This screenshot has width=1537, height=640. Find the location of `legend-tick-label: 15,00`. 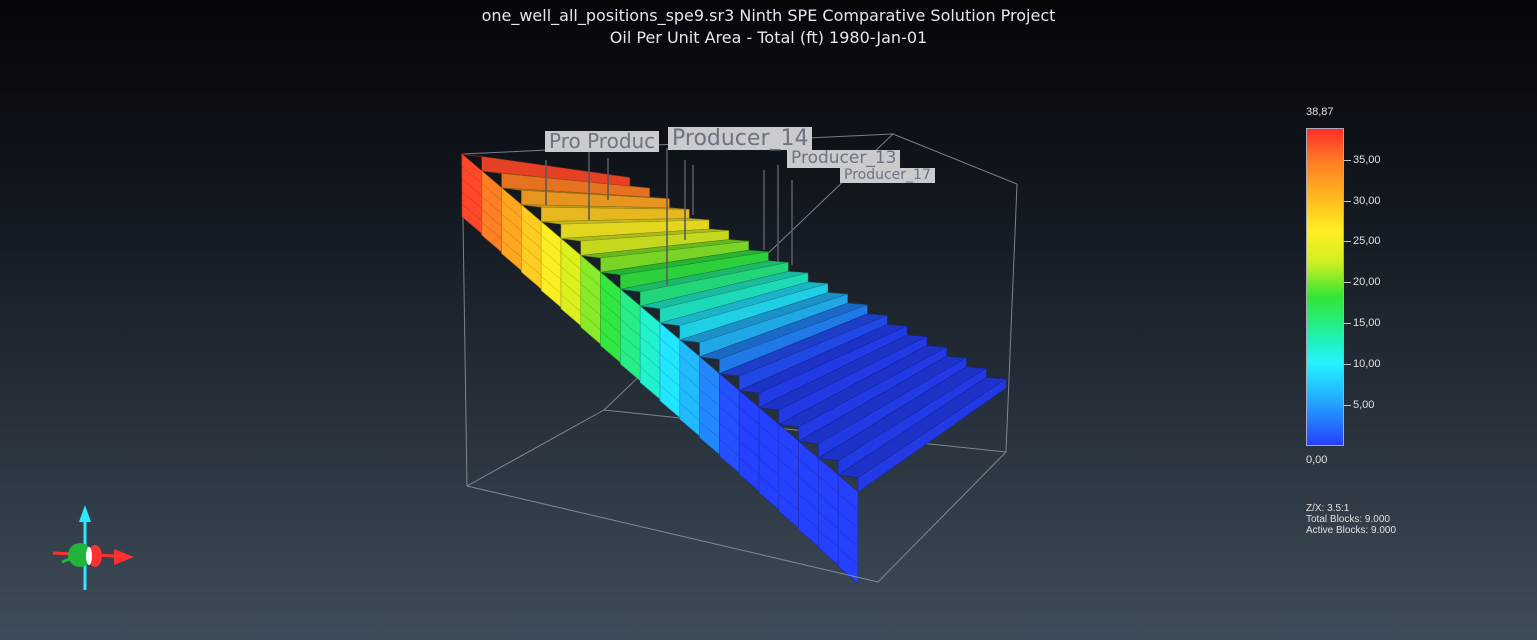

legend-tick-label: 15,00 is located at coordinates (1367, 323).